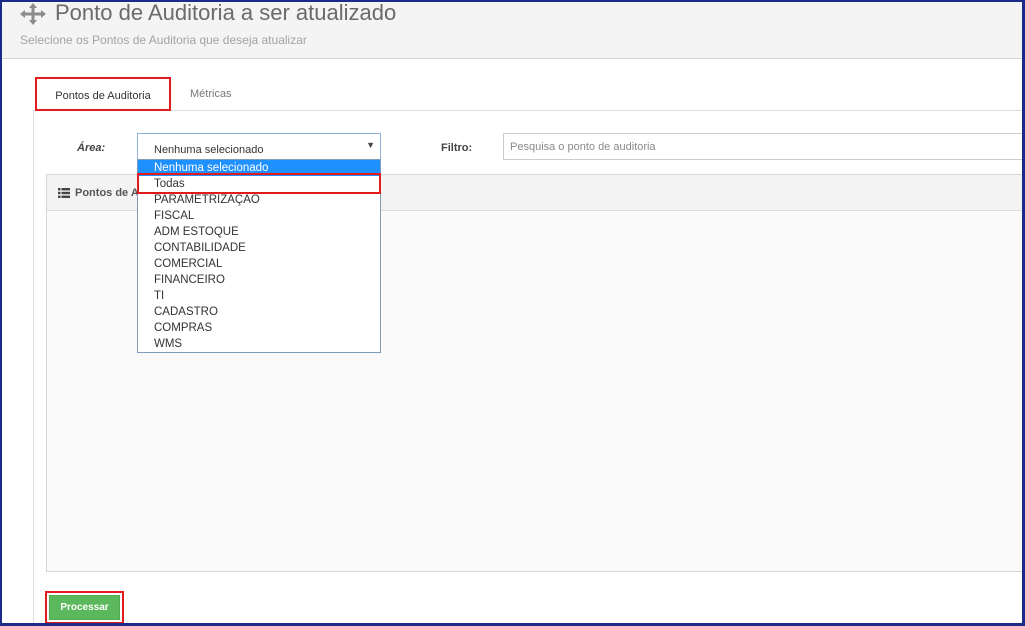  What do you see at coordinates (370, 145) in the screenshot?
I see `chevron-down-icon: ▼` at bounding box center [370, 145].